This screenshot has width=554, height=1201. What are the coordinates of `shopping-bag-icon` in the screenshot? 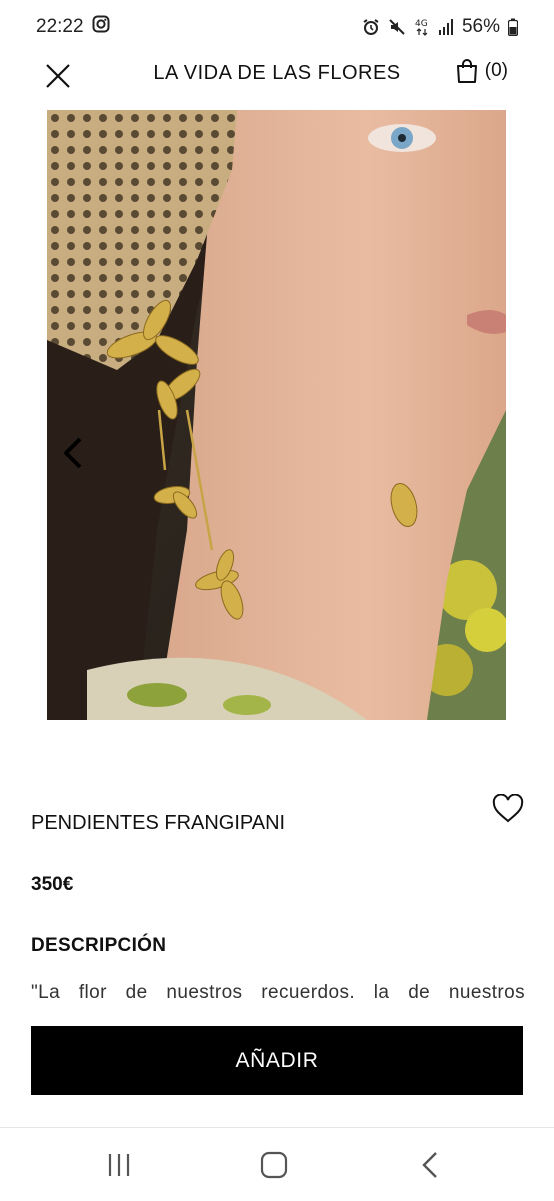 It's located at (466, 71).